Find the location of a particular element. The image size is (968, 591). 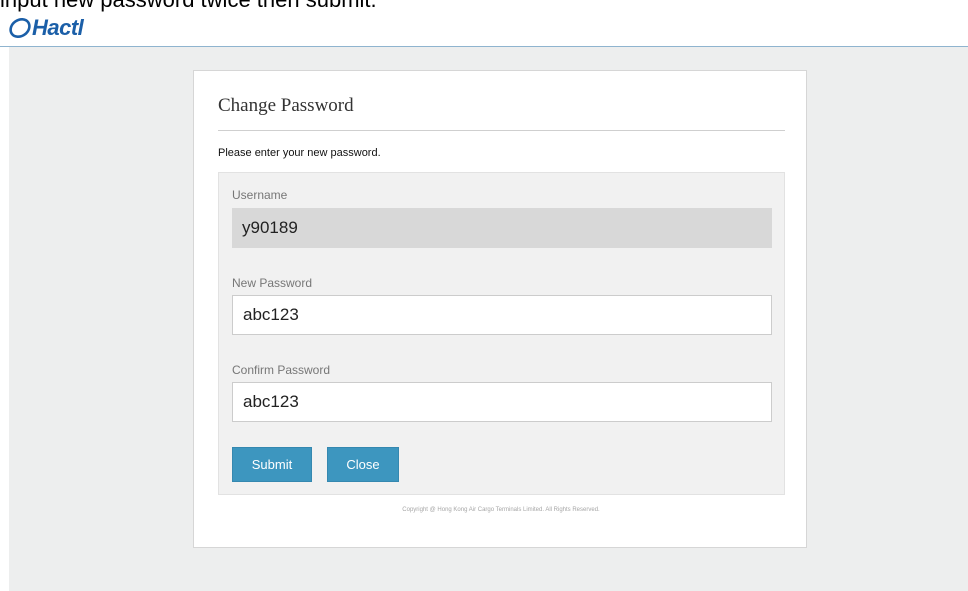

username-label: Username is located at coordinates (260, 195).